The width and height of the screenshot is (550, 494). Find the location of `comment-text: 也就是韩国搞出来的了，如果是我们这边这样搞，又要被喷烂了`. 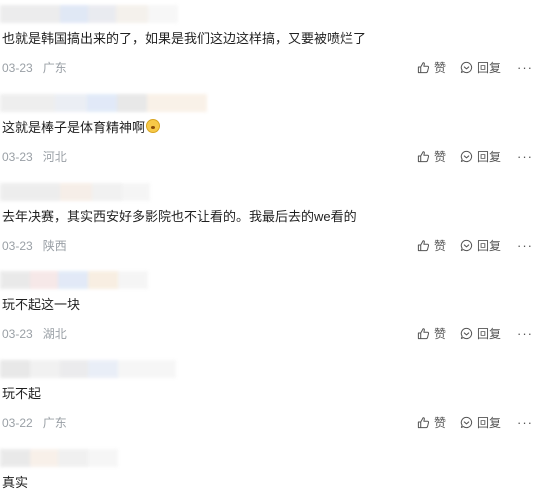

comment-text: 也就是韩国搞出来的了，如果是我们这边这样搞，又要被喷烂了 is located at coordinates (184, 38).